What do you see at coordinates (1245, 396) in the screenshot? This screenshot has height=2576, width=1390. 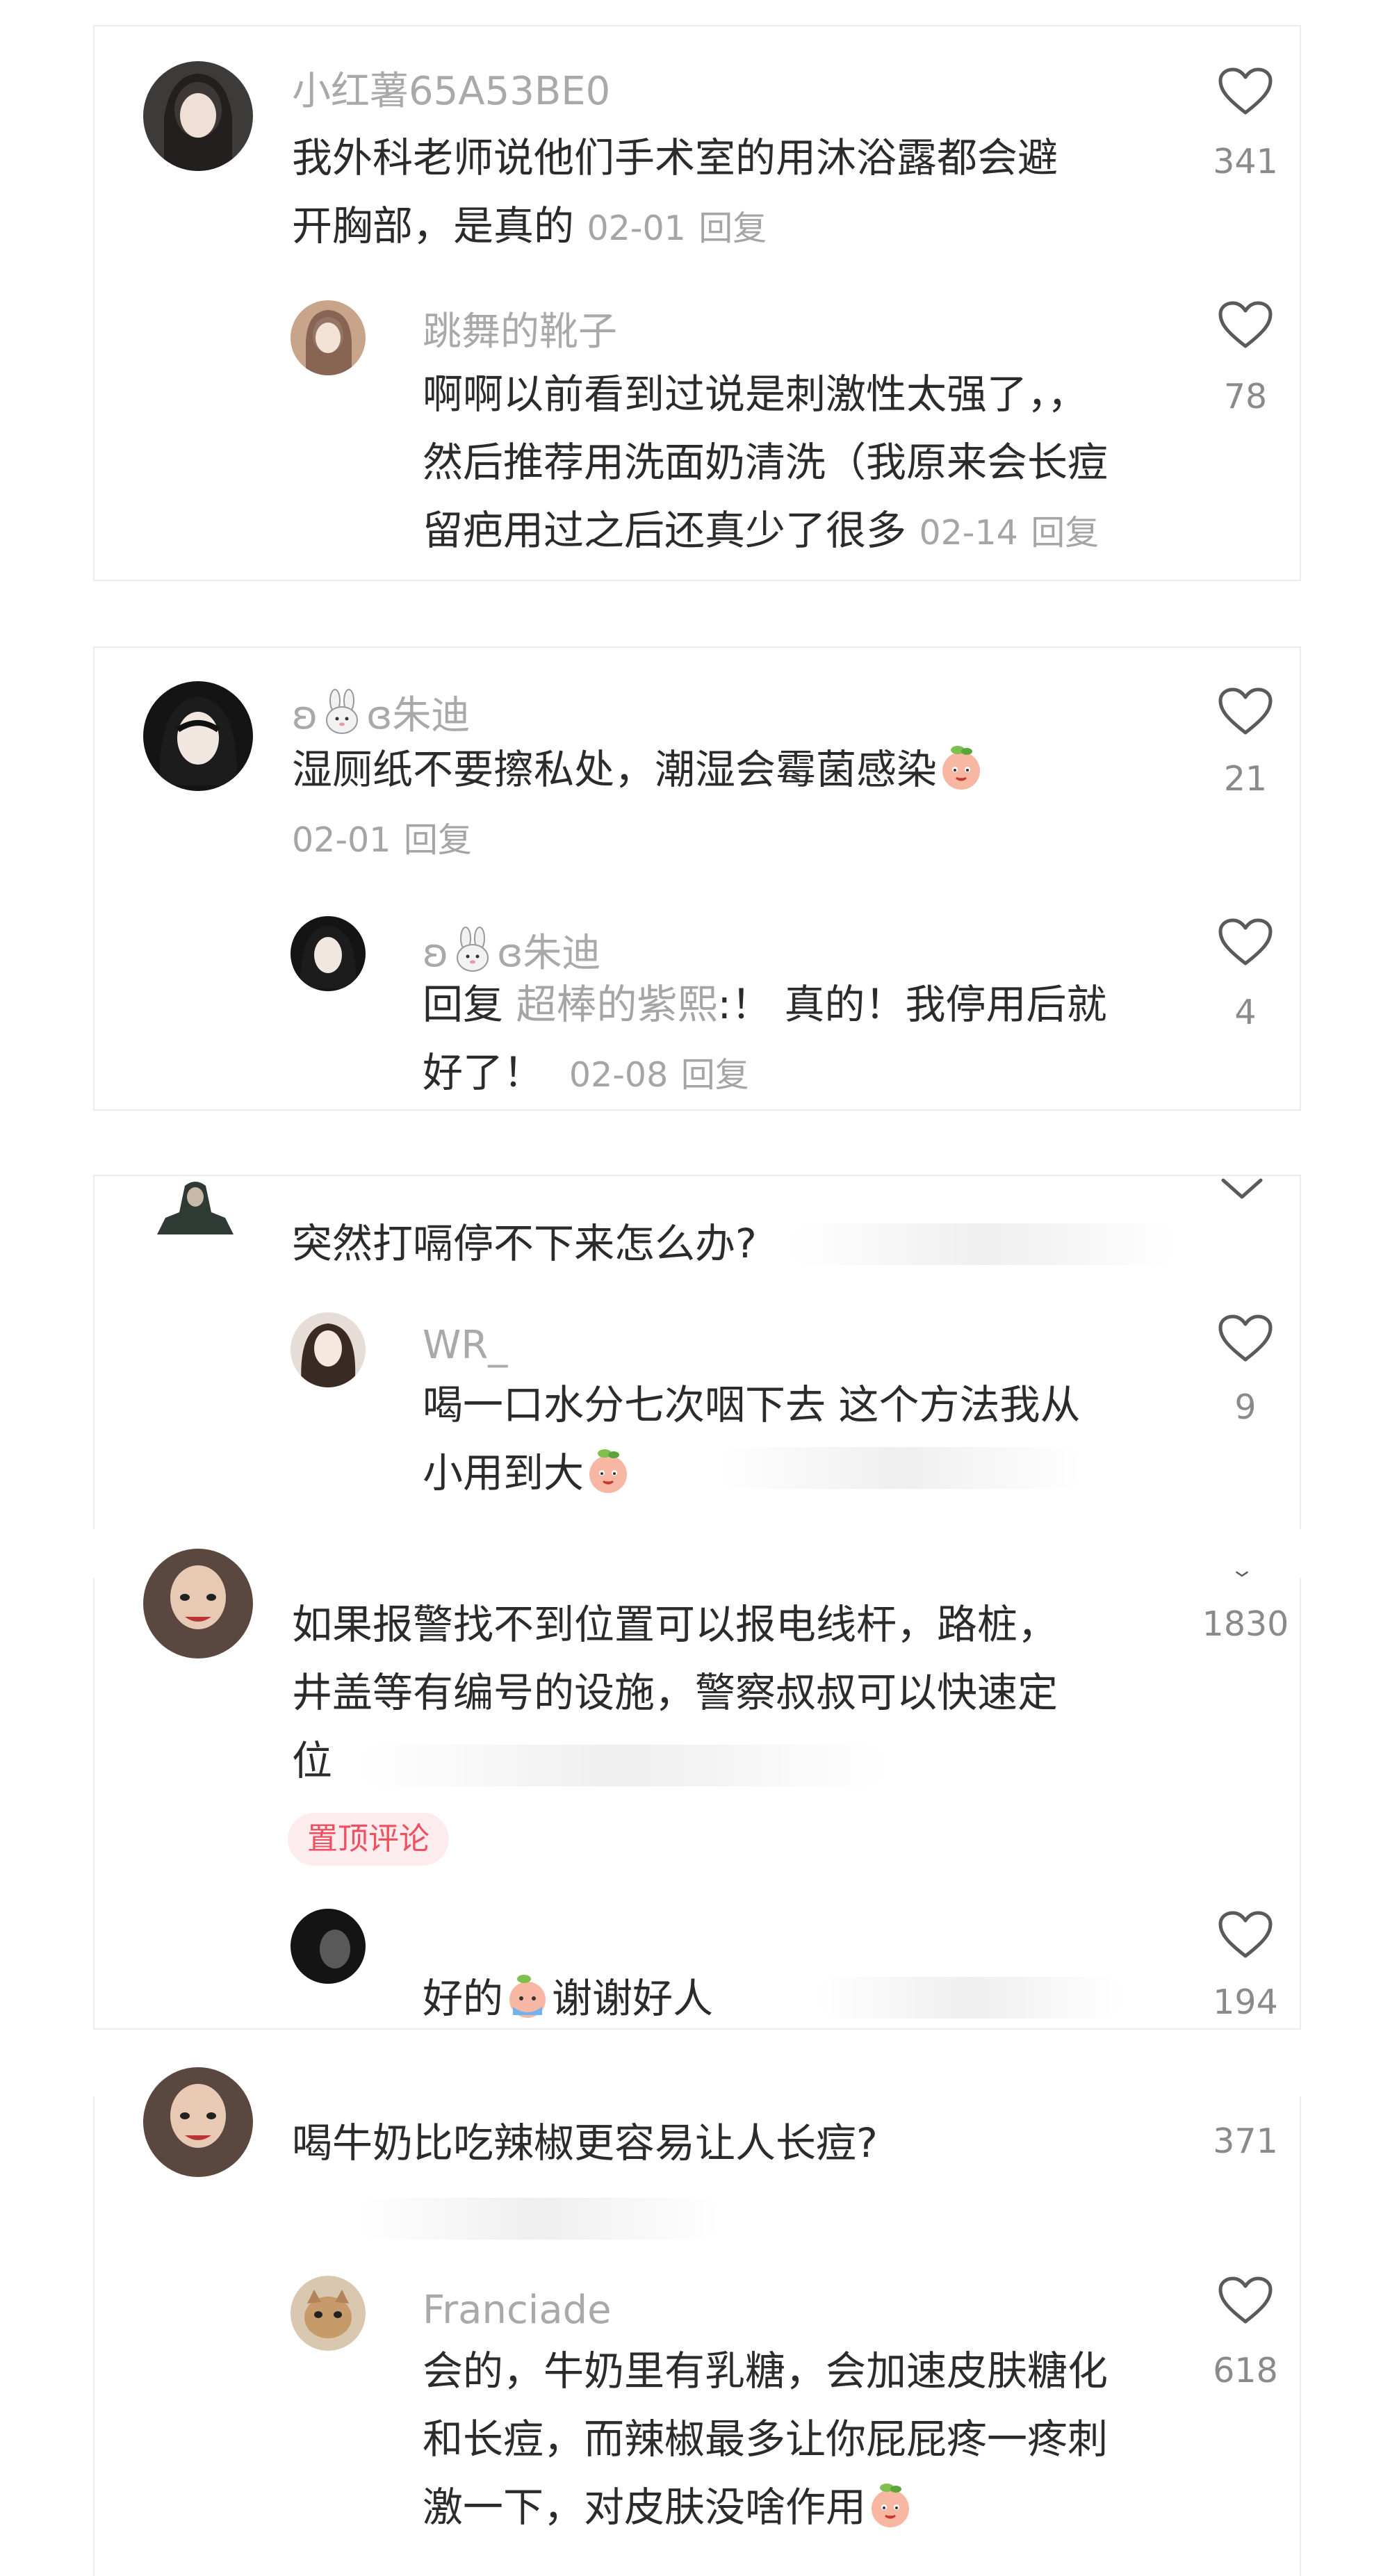 I see `like-count: 78` at bounding box center [1245, 396].